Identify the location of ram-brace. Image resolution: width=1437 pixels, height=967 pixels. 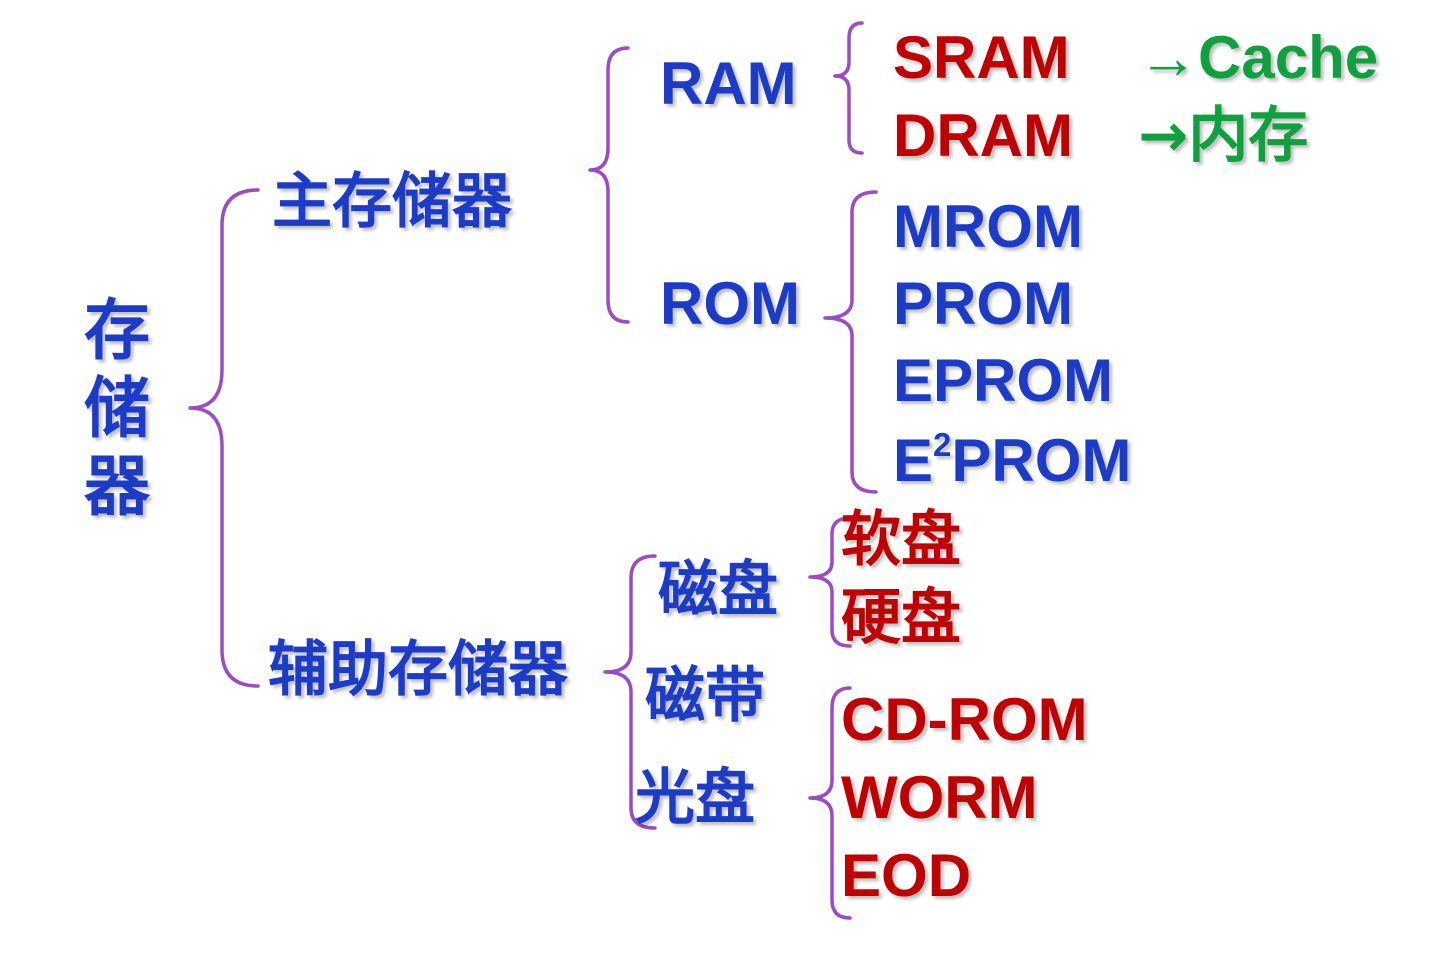
(848, 88).